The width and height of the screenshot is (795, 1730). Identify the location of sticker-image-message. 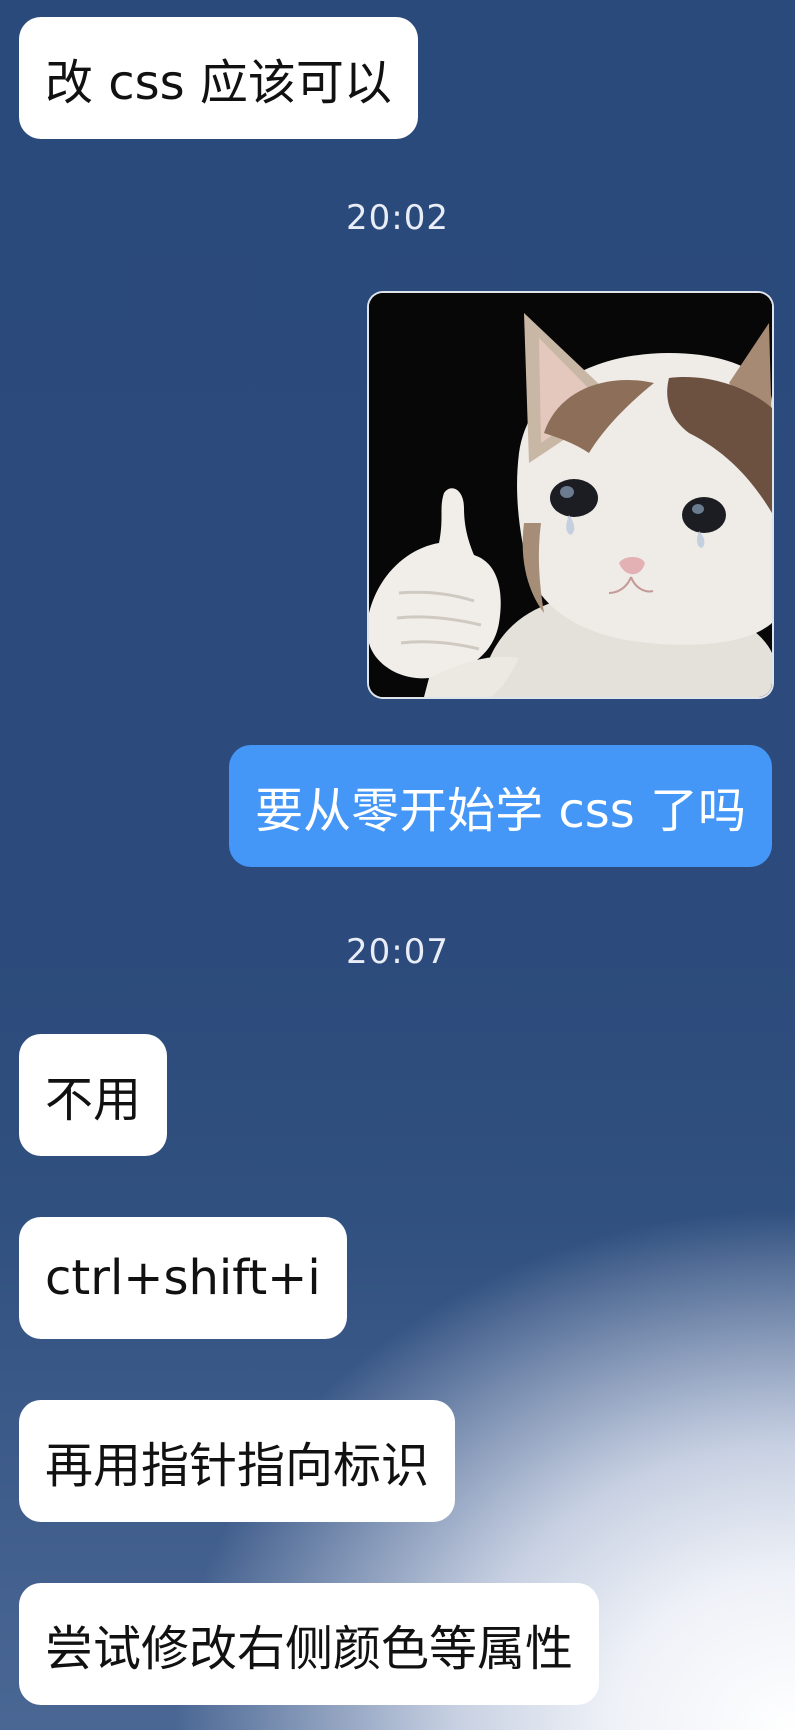
(570, 495).